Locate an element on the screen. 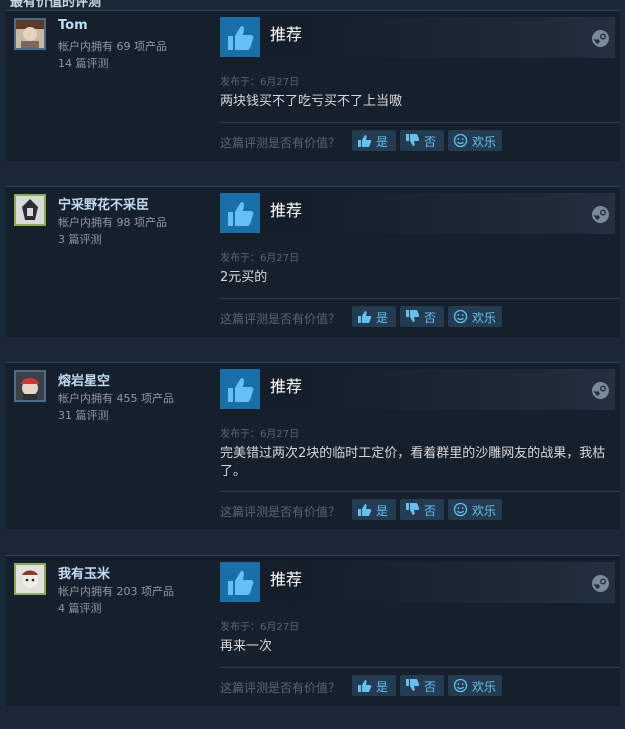 The image size is (625, 729). products-owned: 帐户内拥有 69 项产品 is located at coordinates (112, 46).